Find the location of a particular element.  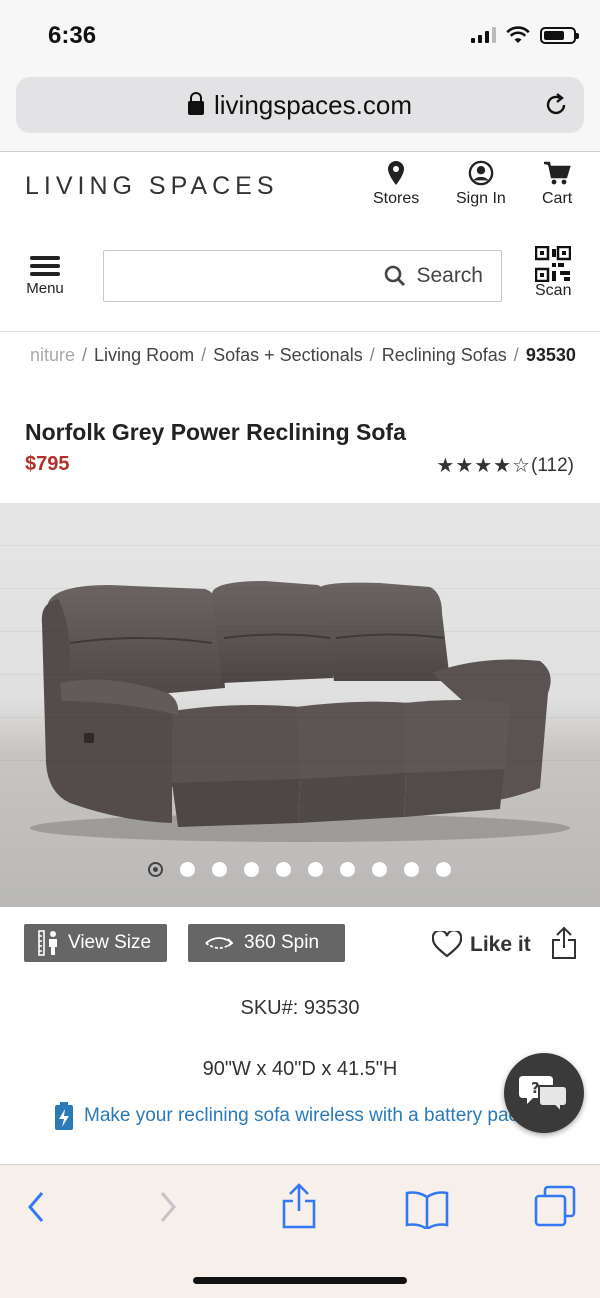

breadcrumb-item-reclining-sofas: Reclining Sofas is located at coordinates (444, 355).